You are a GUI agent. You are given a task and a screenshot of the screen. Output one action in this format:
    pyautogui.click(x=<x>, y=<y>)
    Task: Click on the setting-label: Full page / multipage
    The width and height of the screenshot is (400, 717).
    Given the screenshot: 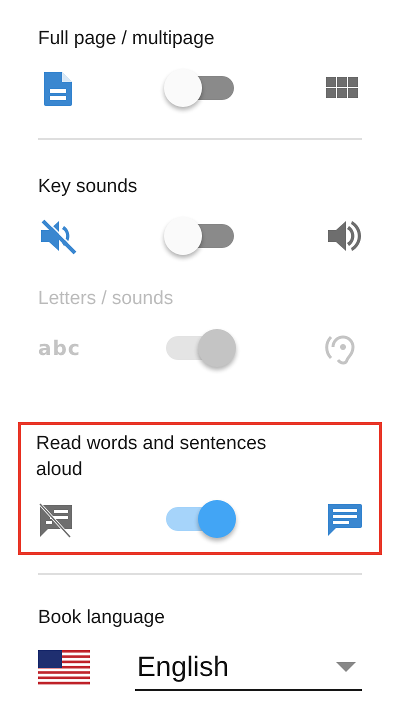 What is the action you would take?
    pyautogui.click(x=127, y=39)
    